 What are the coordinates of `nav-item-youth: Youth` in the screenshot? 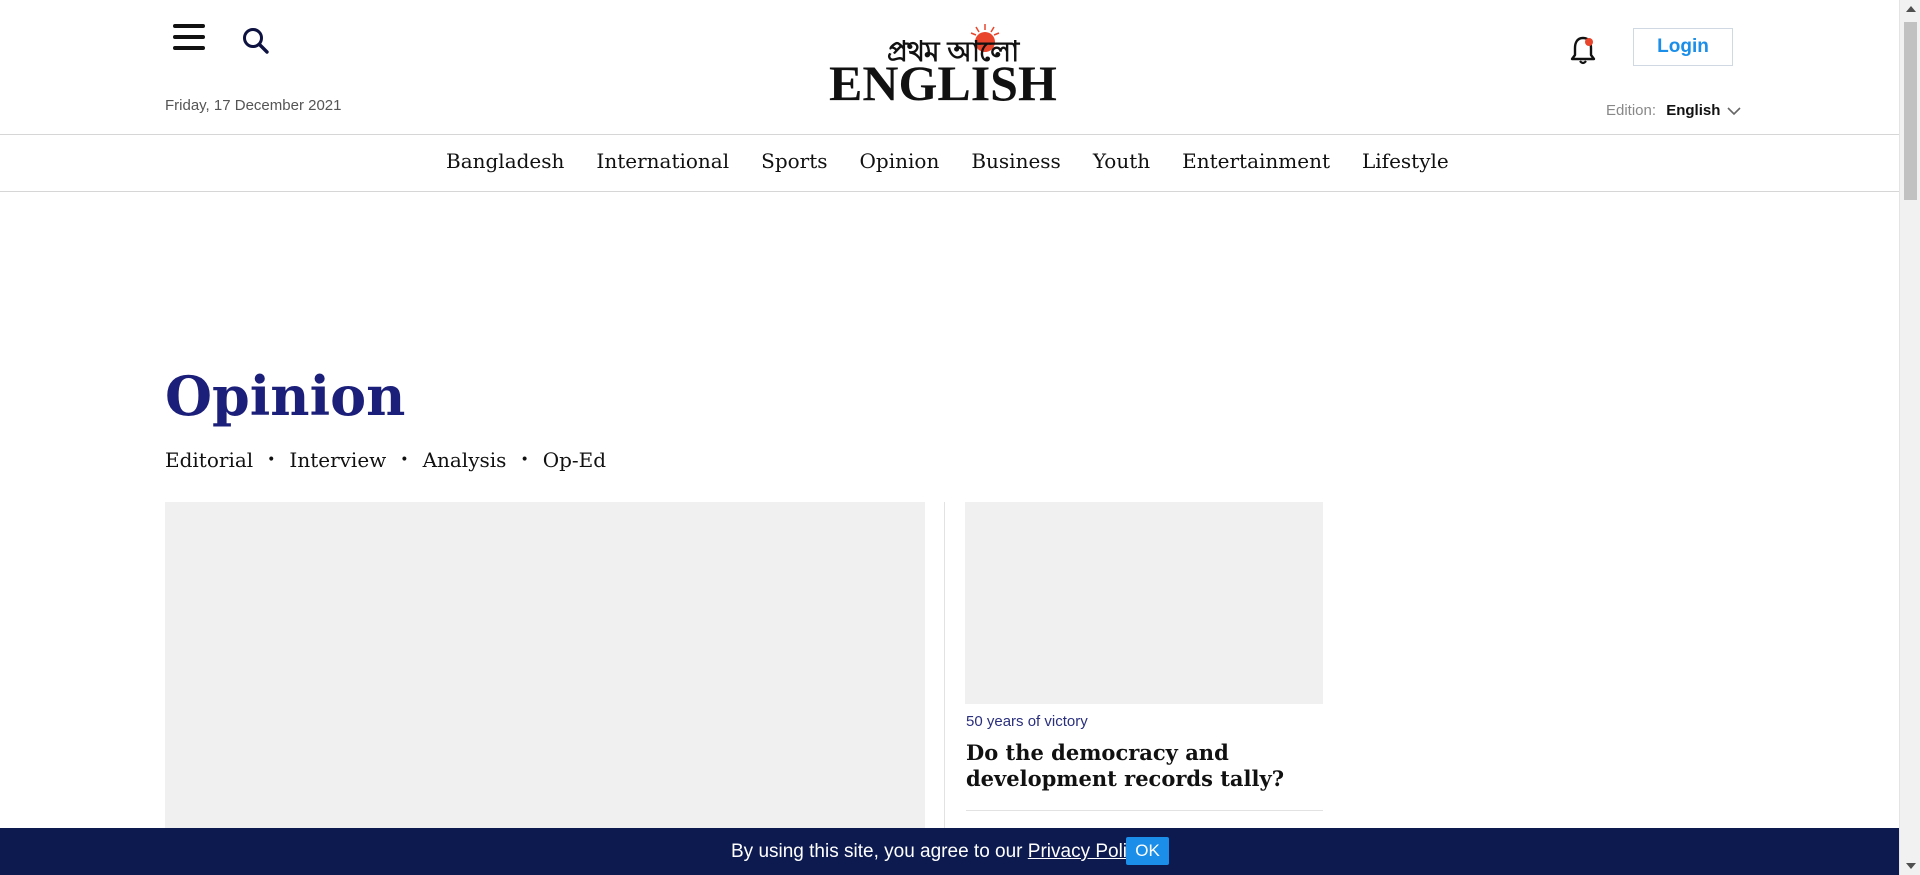 It's located at (1121, 161).